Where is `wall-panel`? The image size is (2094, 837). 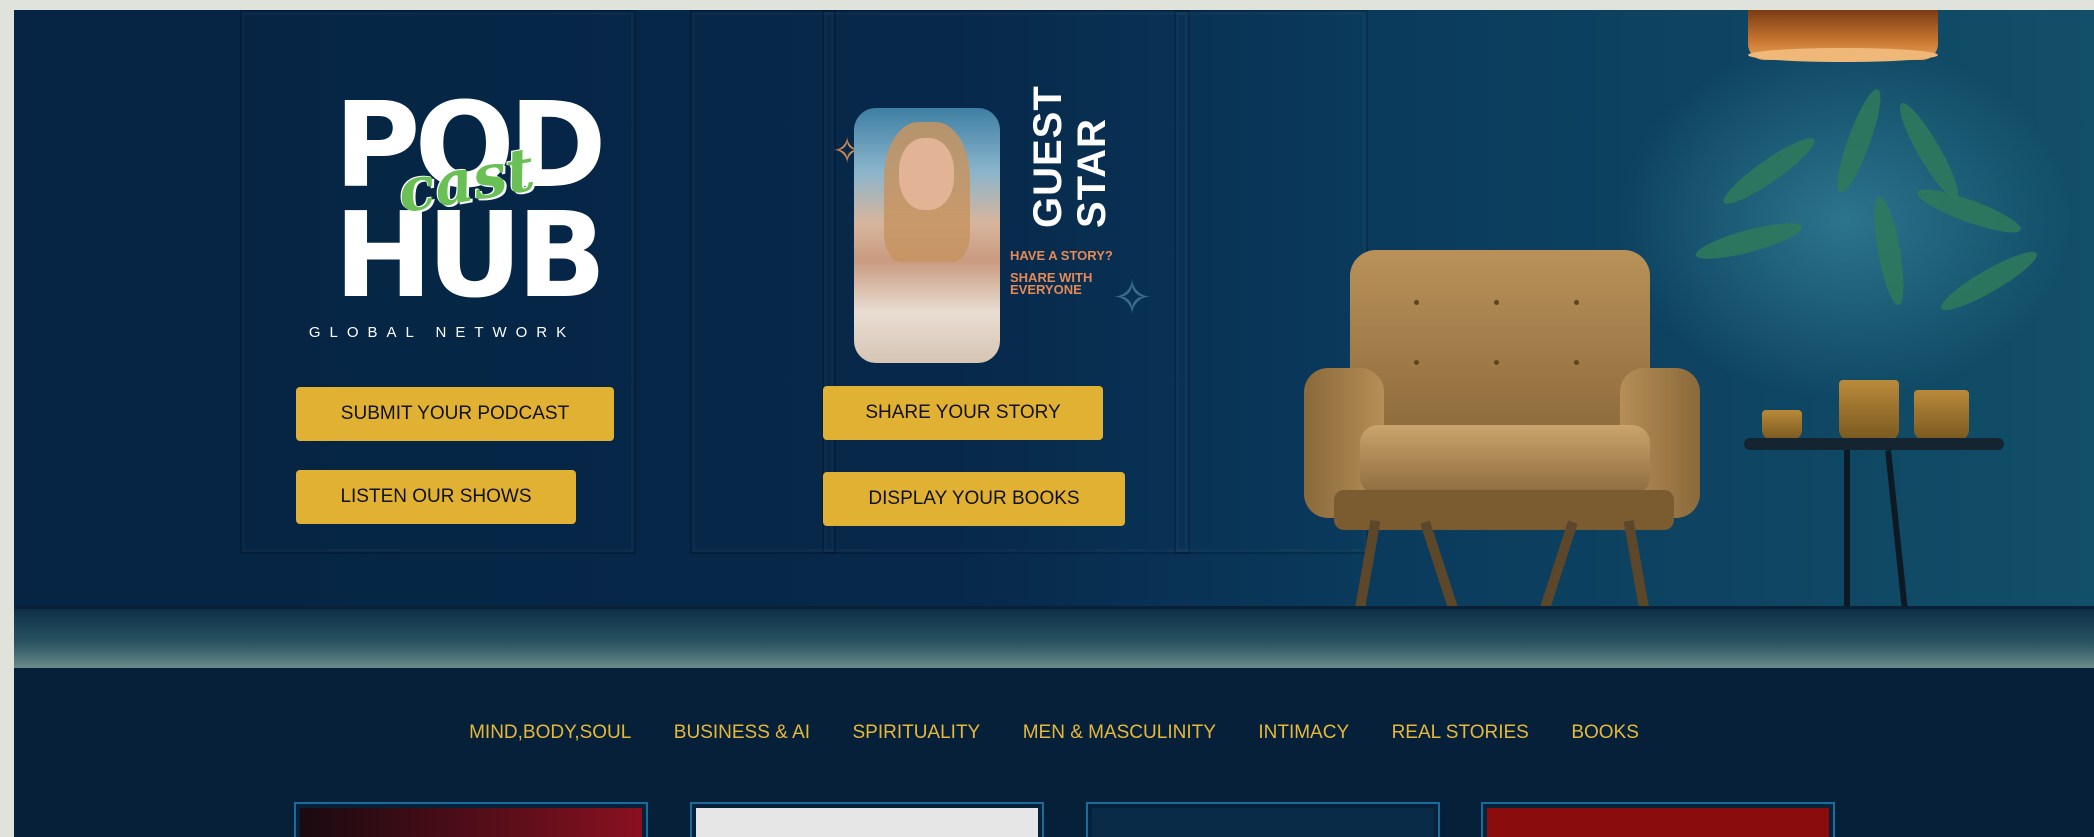
wall-panel is located at coordinates (763, 282).